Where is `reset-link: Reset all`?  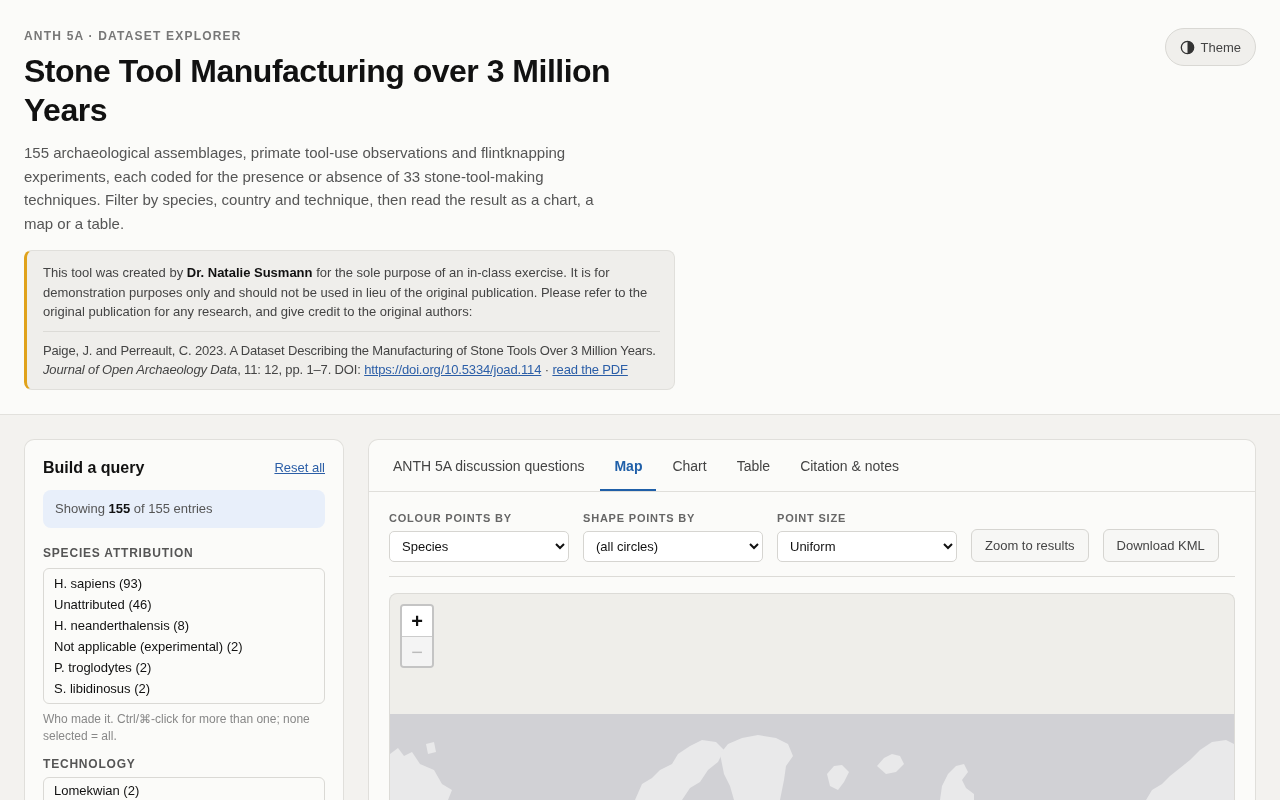 reset-link: Reset all is located at coordinates (299, 467).